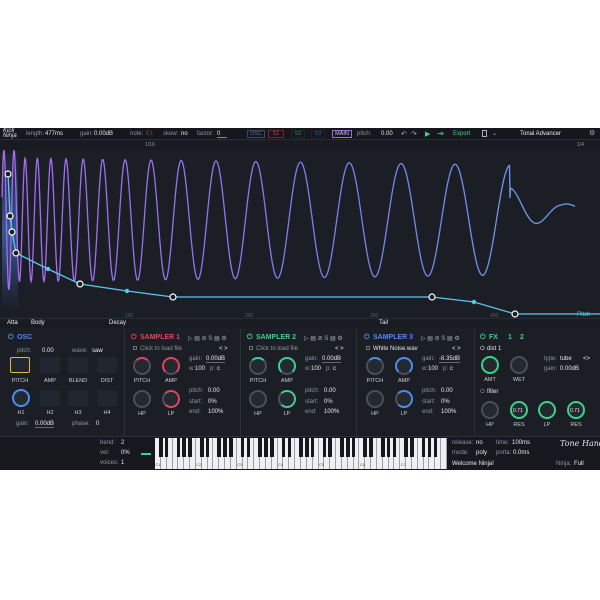 The image size is (600, 600). Describe the element at coordinates (207, 338) in the screenshot. I see `sampler1-transport-icons: ▷ ▤ ⊘ S ▤ ⚙` at that location.